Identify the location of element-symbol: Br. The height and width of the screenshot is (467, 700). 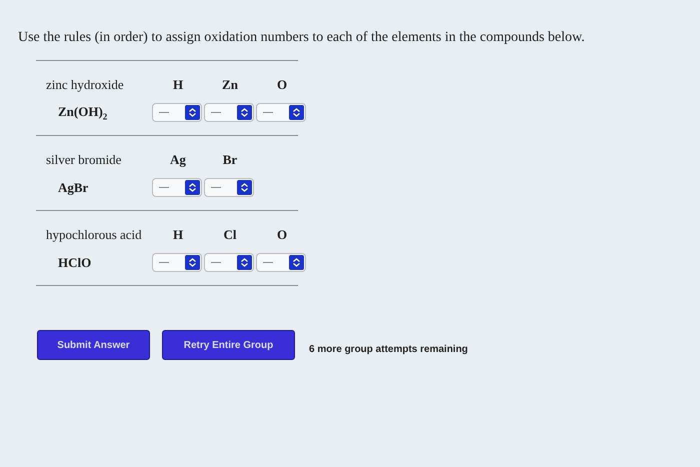
(230, 160).